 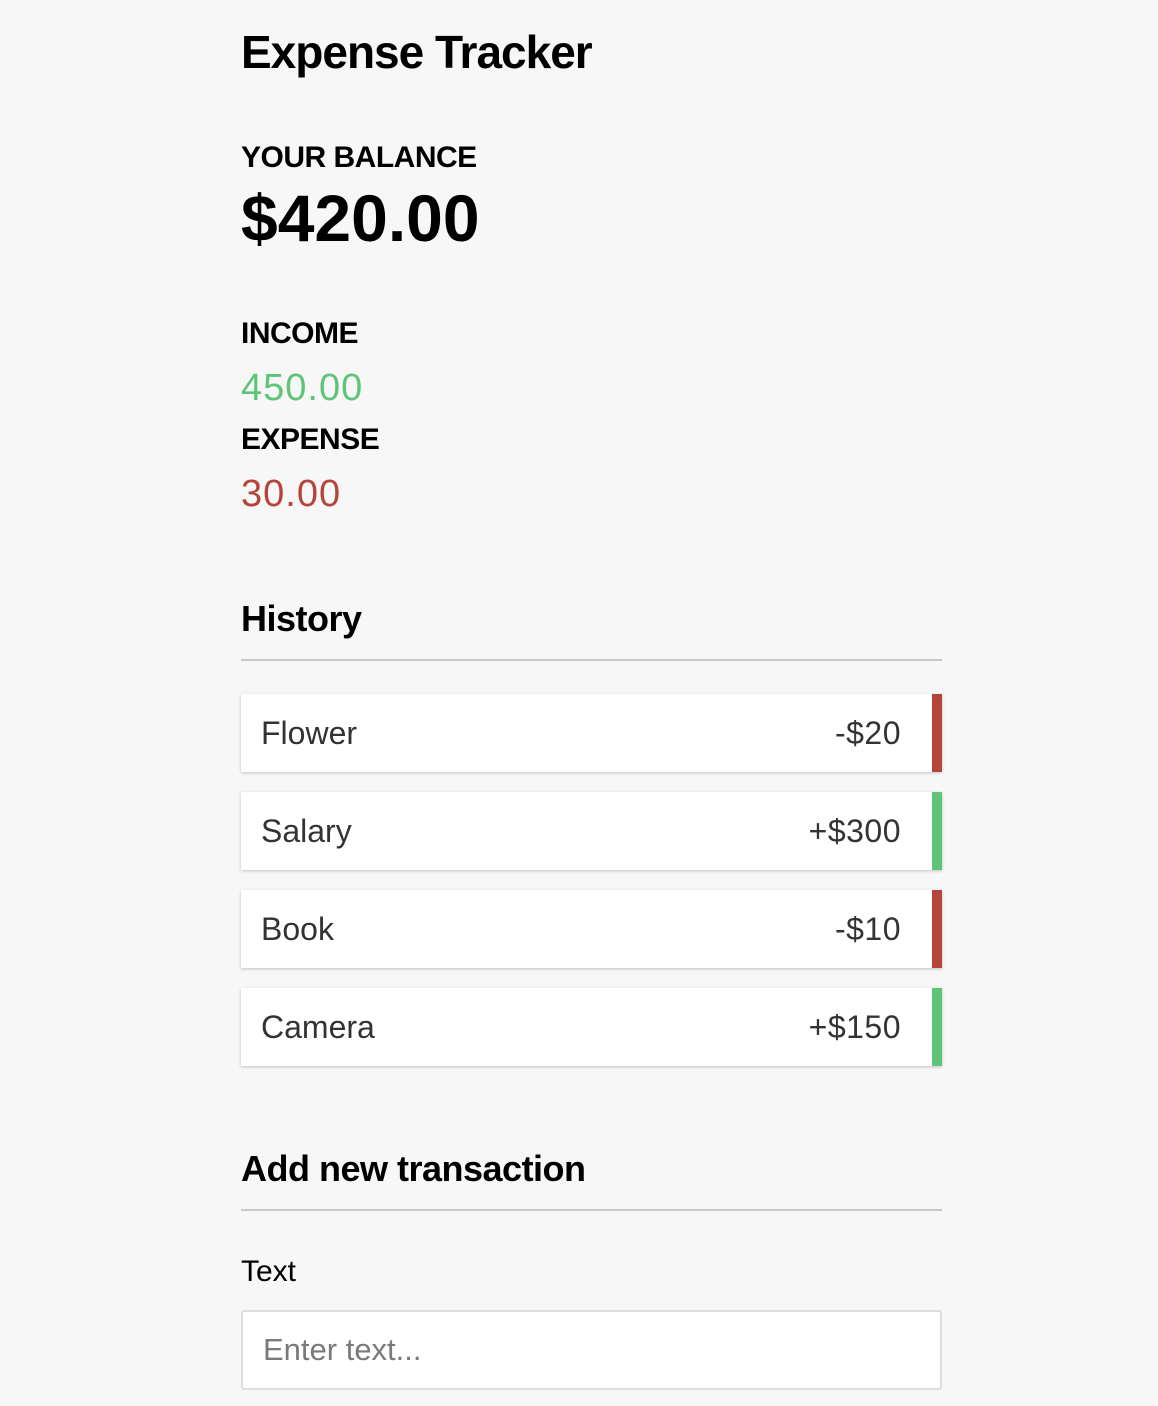 I want to click on history-title: History, so click(x=301, y=618).